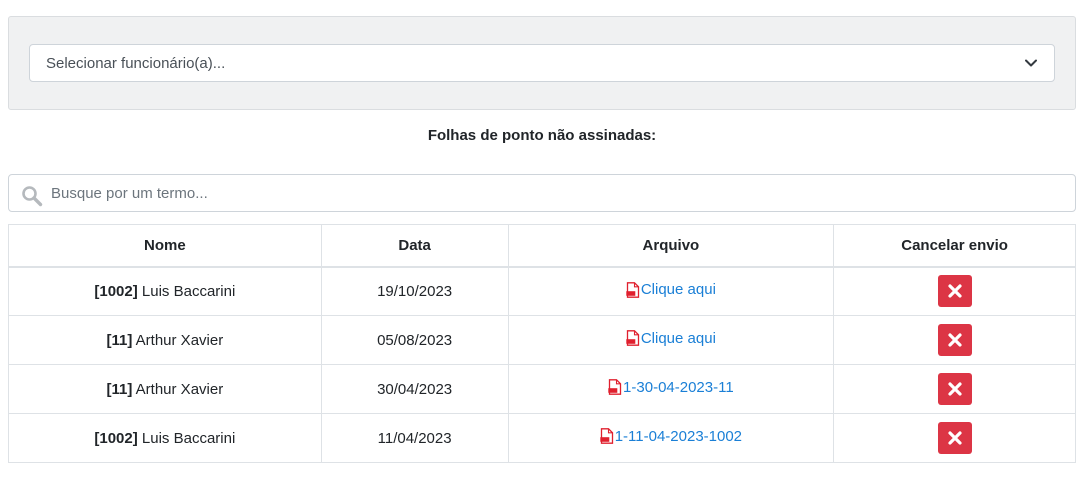 The height and width of the screenshot is (484, 1084). Describe the element at coordinates (414, 389) in the screenshot. I see `cell-data: 30/04/2023` at that location.